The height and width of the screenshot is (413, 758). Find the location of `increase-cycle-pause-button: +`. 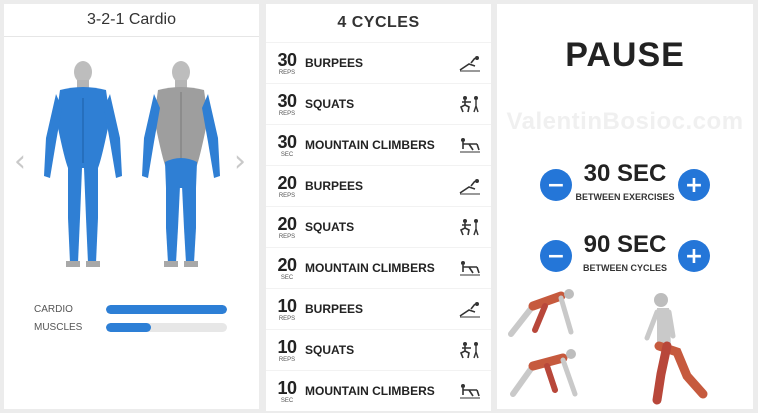

increase-cycle-pause-button: + is located at coordinates (694, 256).